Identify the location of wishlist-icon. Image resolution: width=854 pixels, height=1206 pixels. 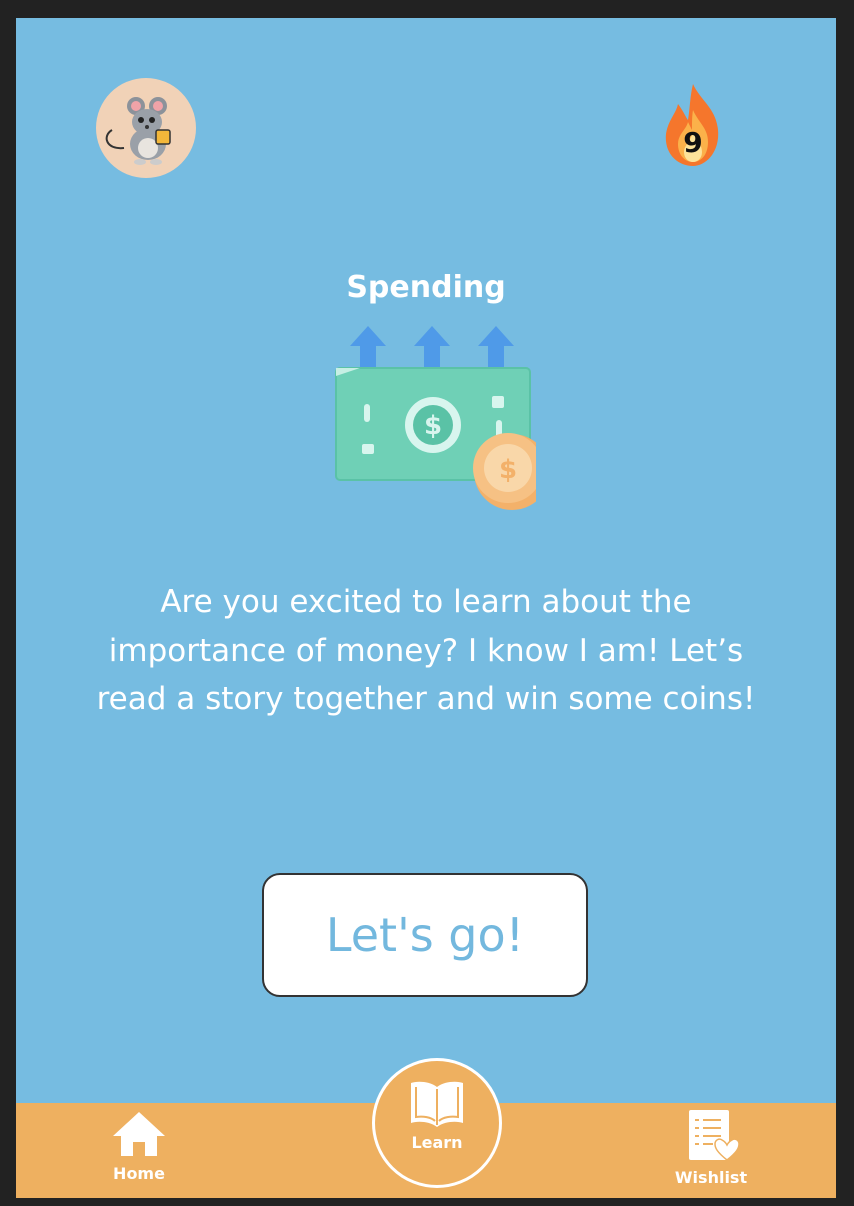
(714, 1135).